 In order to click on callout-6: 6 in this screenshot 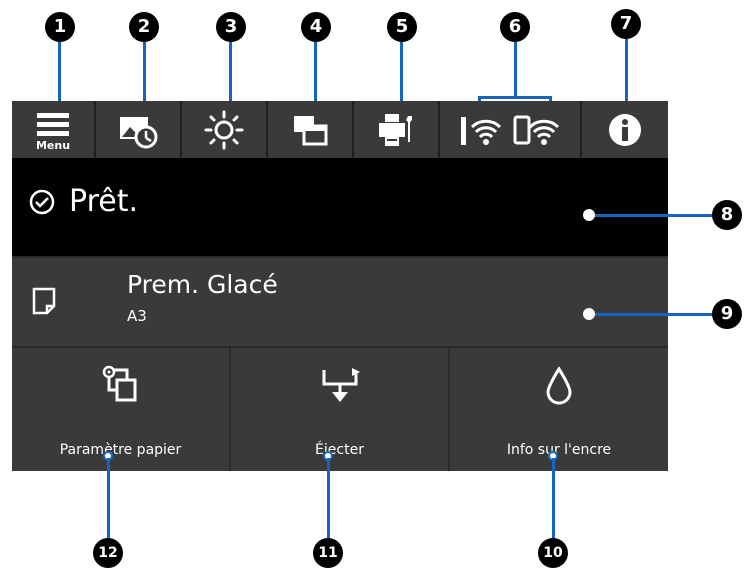, I will do `click(515, 27)`.